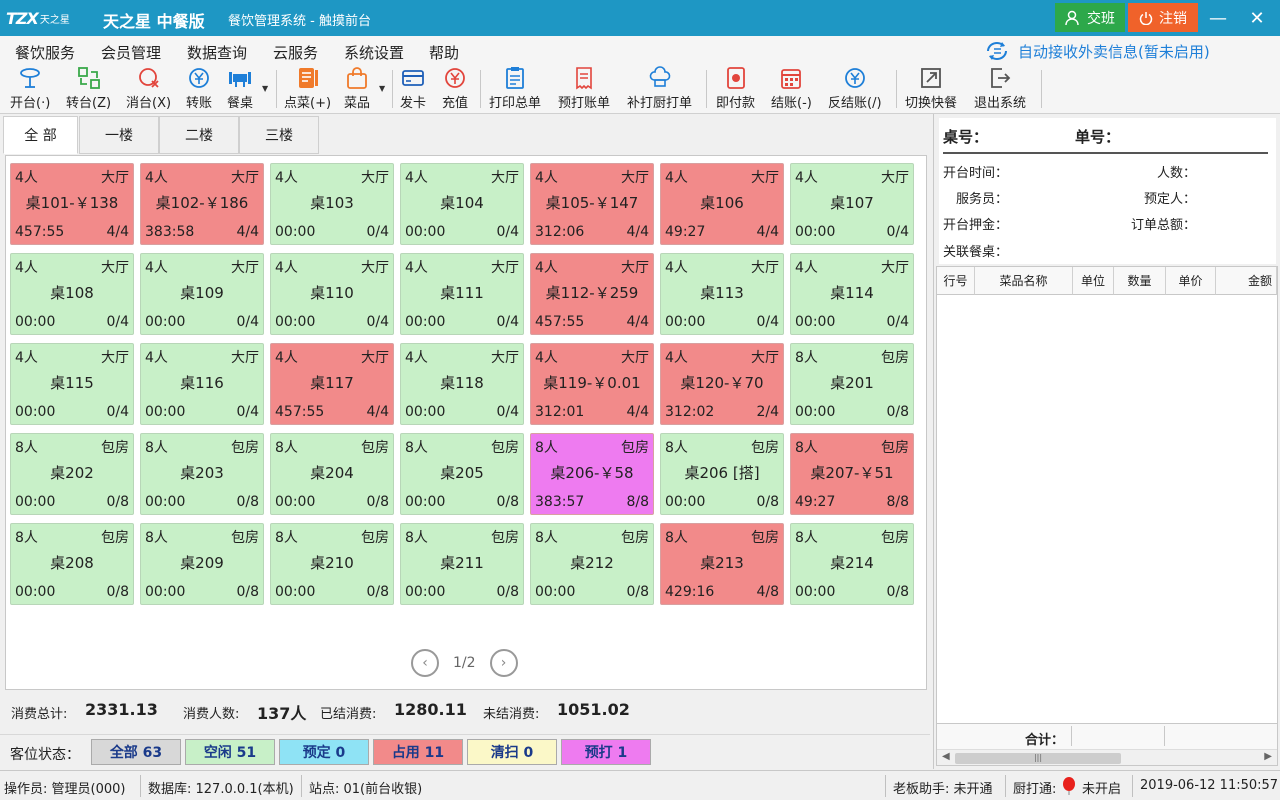  I want to click on open-table-button: 开台(·), so click(30, 89).